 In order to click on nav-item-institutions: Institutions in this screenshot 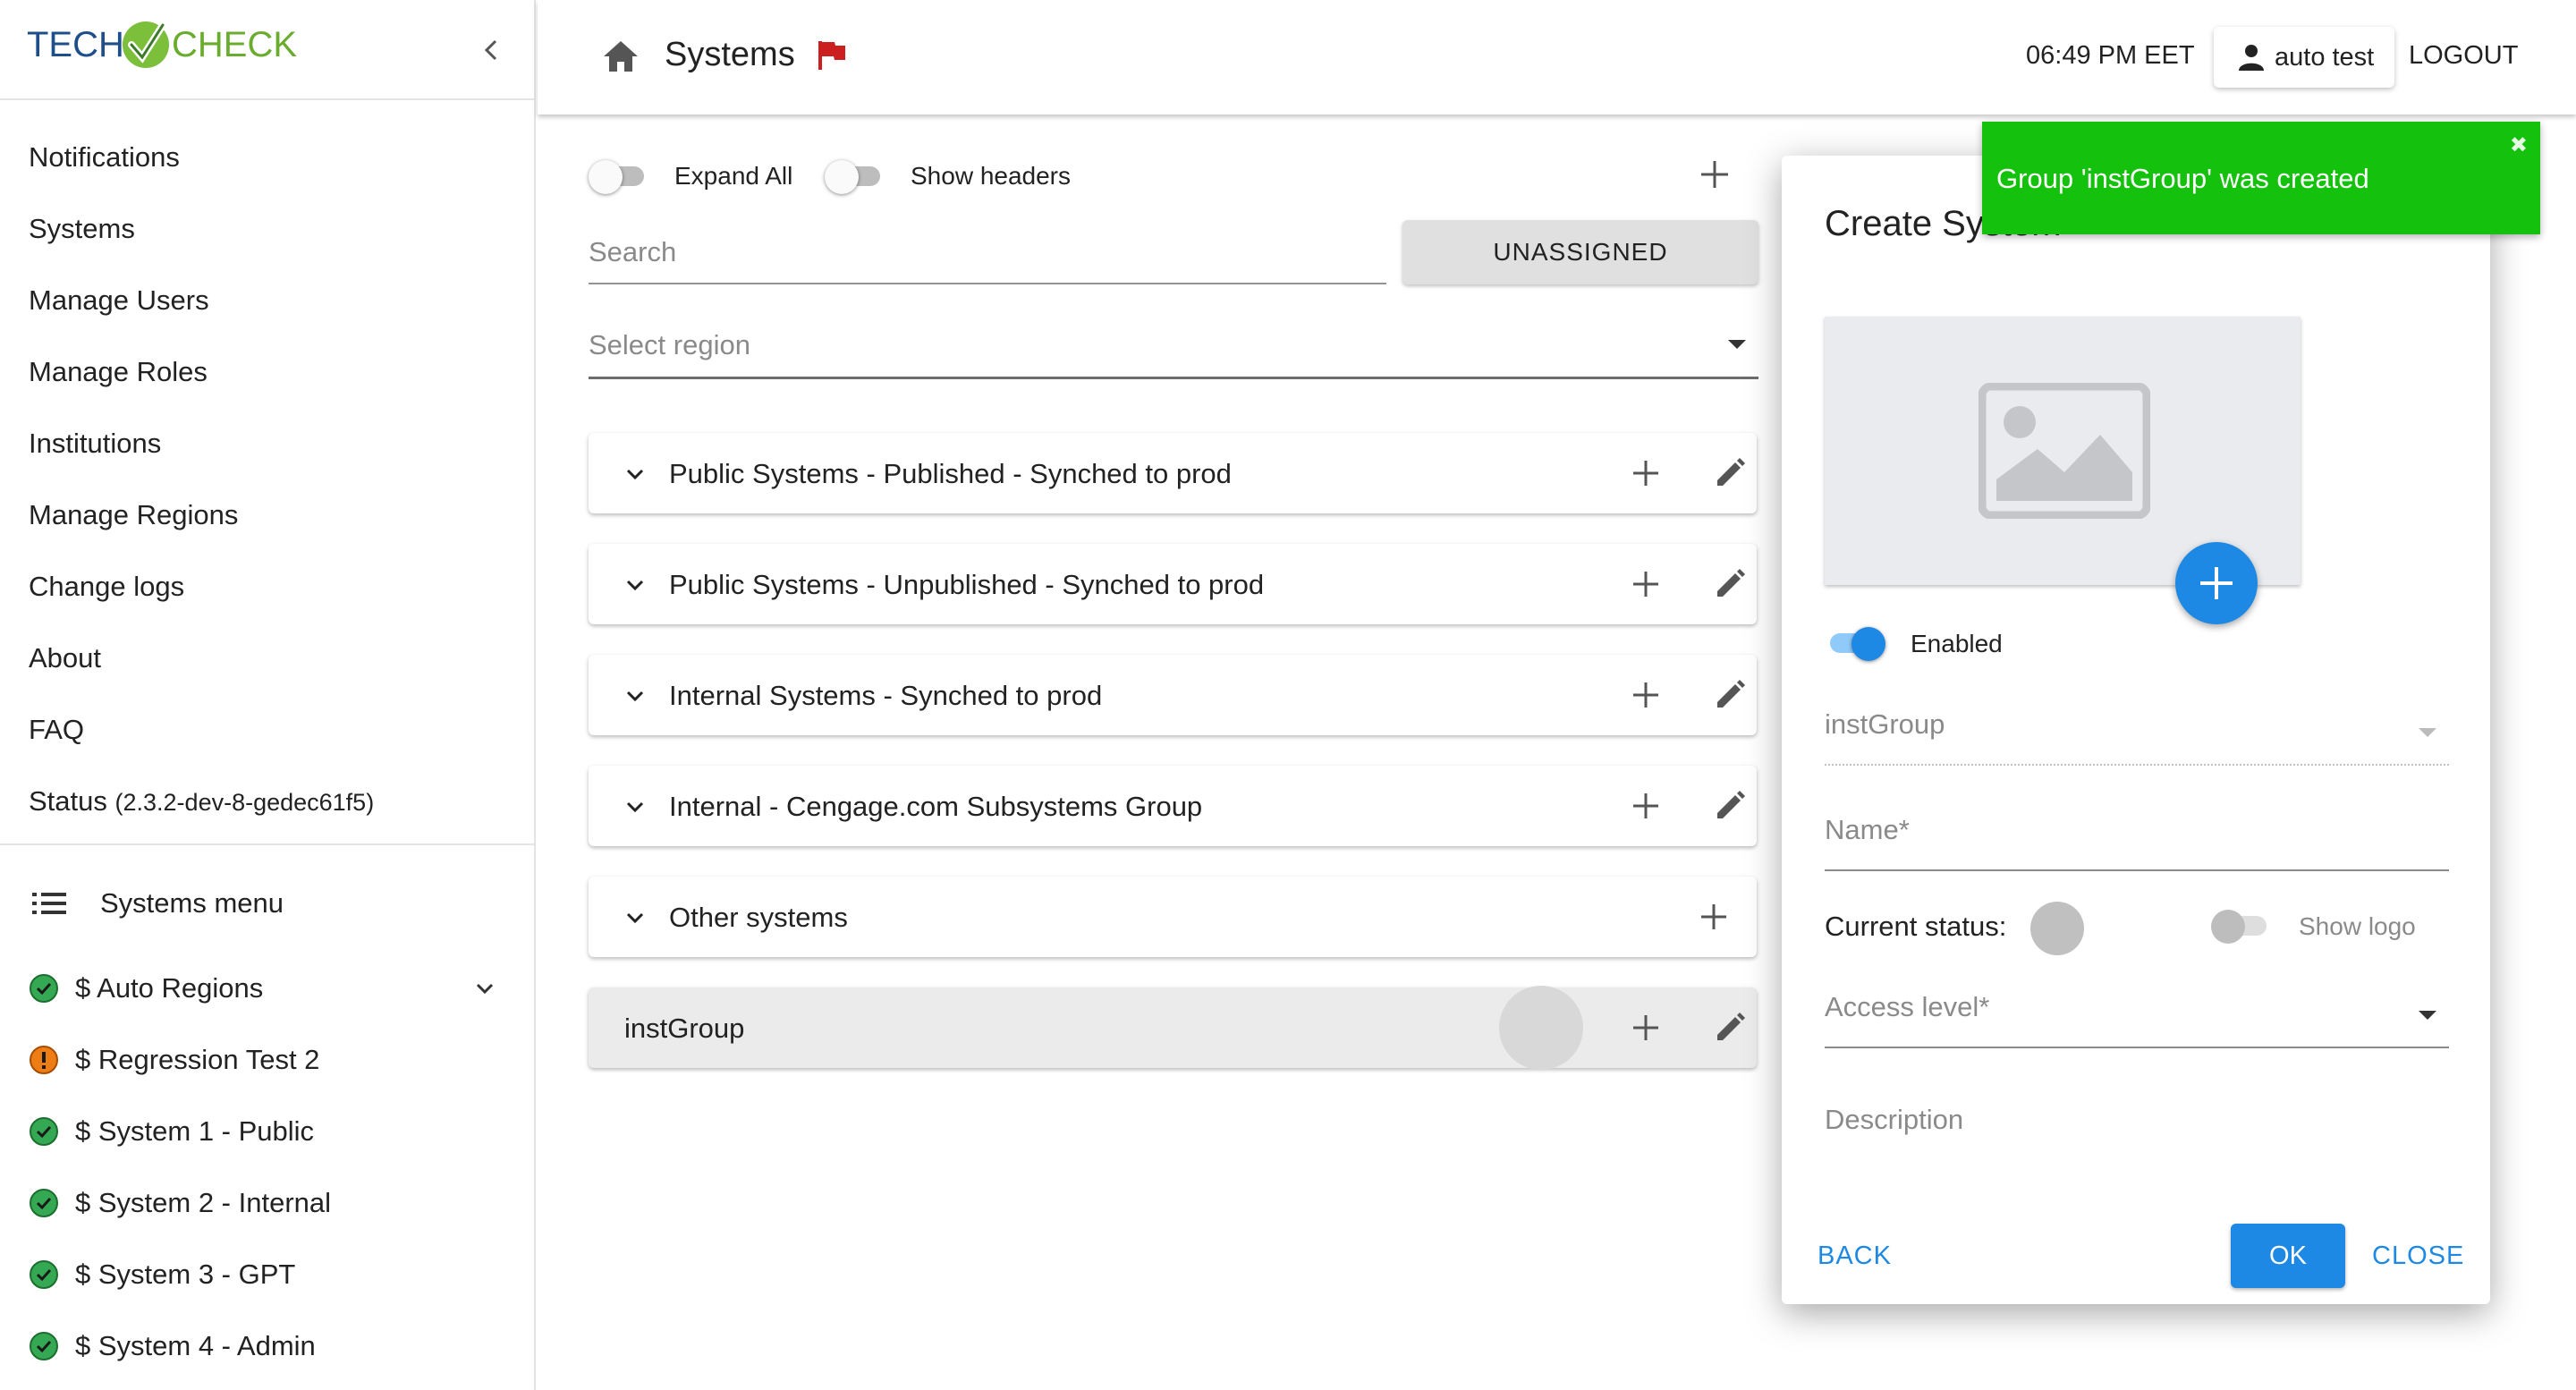, I will do `click(267, 443)`.